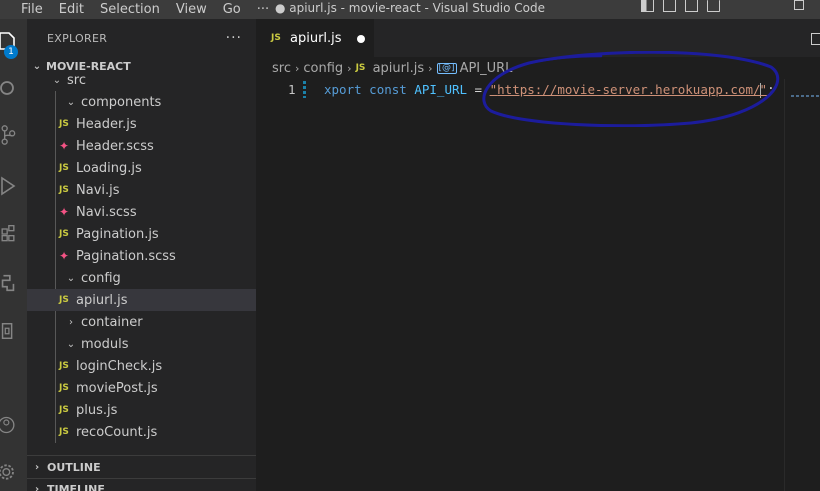 Image resolution: width=820 pixels, height=491 pixels. Describe the element at coordinates (141, 190) in the screenshot. I see `tree-file: JS Navi.js` at that location.